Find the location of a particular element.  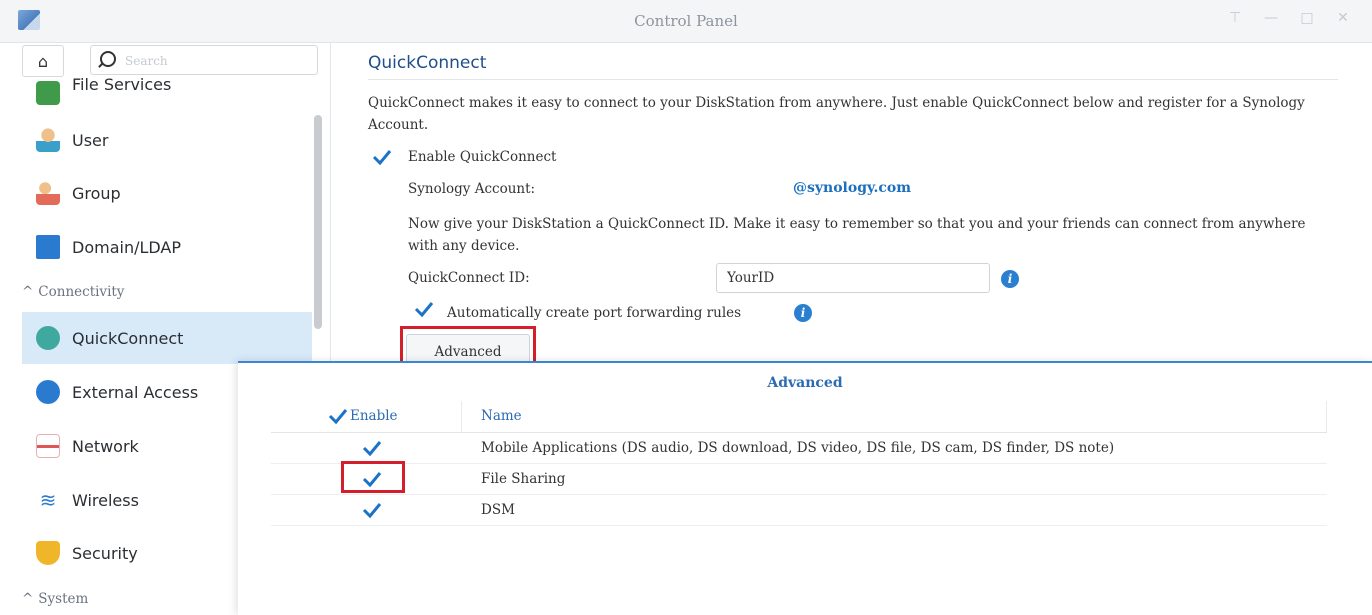

window-title: Control Panel is located at coordinates (686, 21).